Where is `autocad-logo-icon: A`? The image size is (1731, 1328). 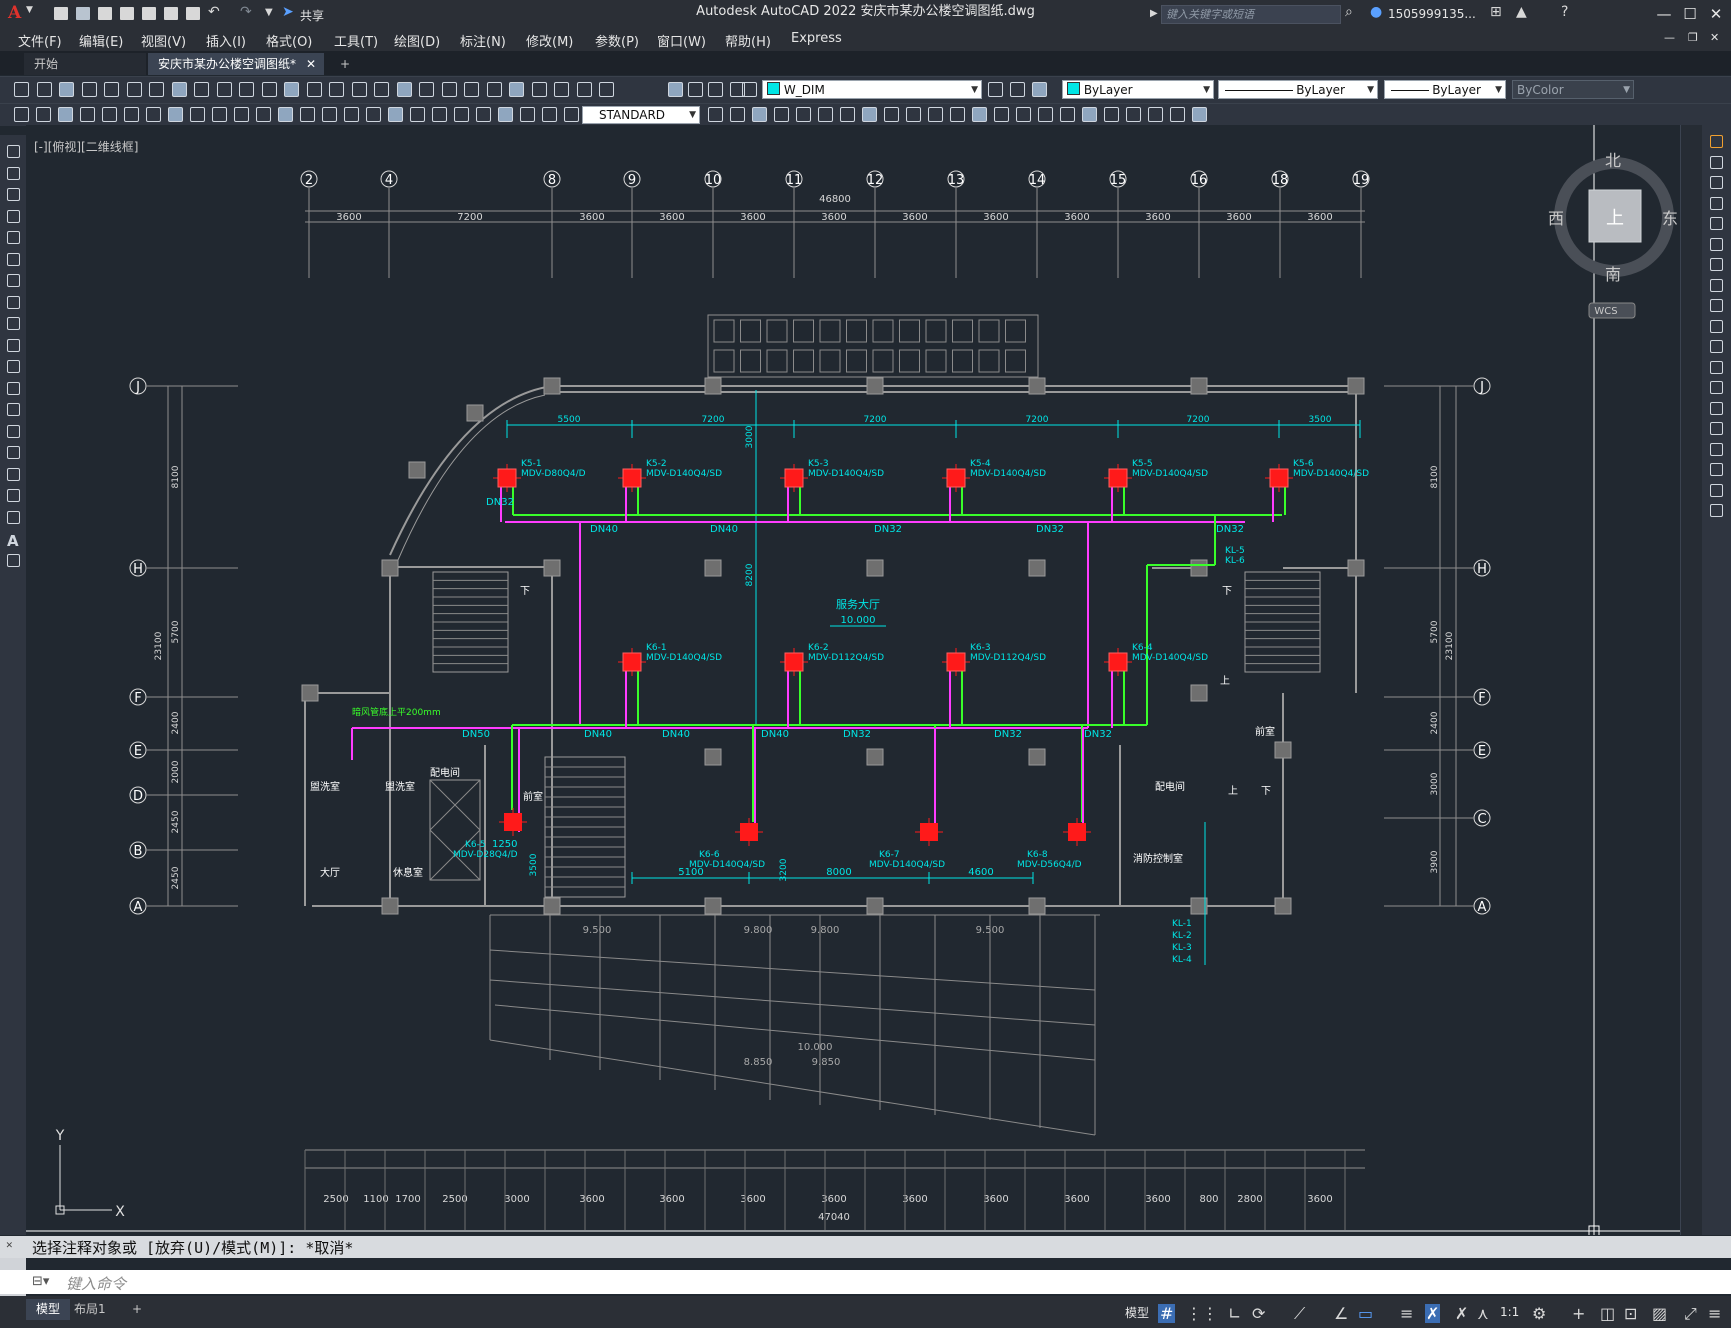 autocad-logo-icon: A is located at coordinates (14, 13).